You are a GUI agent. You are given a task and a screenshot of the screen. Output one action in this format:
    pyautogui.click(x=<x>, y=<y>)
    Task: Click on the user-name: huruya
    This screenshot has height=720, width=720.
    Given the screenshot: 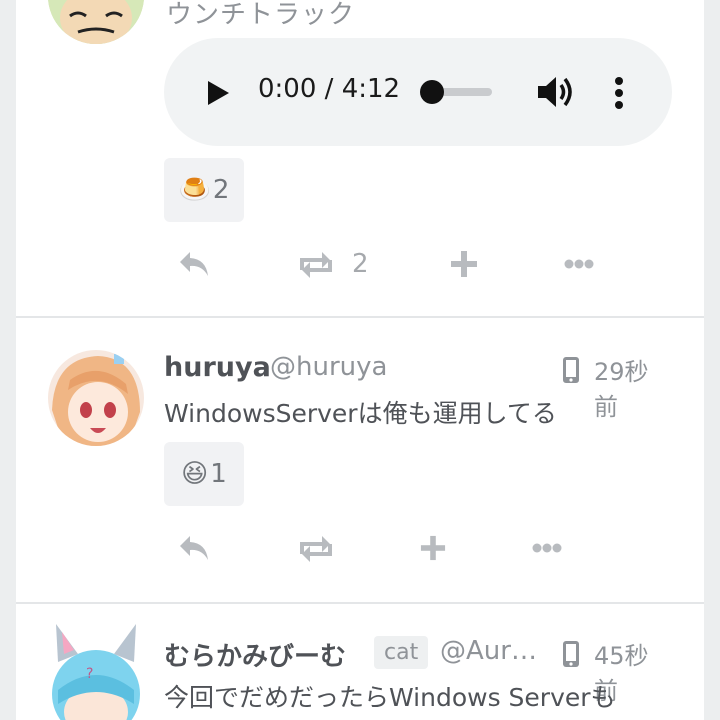 What is the action you would take?
    pyautogui.click(x=217, y=367)
    